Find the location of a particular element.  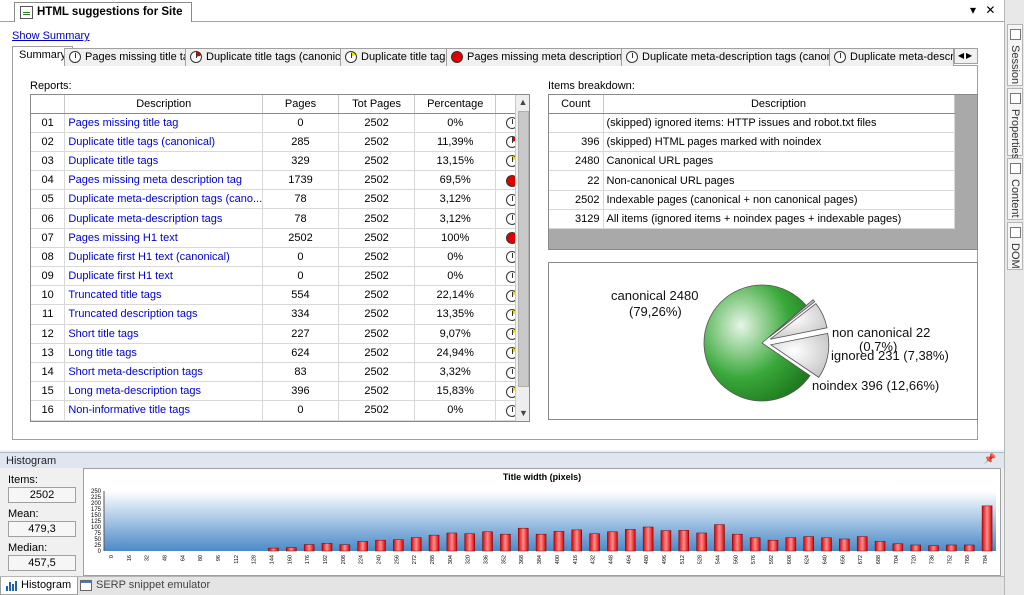

report-link: Truncated description tags is located at coordinates (164, 314).